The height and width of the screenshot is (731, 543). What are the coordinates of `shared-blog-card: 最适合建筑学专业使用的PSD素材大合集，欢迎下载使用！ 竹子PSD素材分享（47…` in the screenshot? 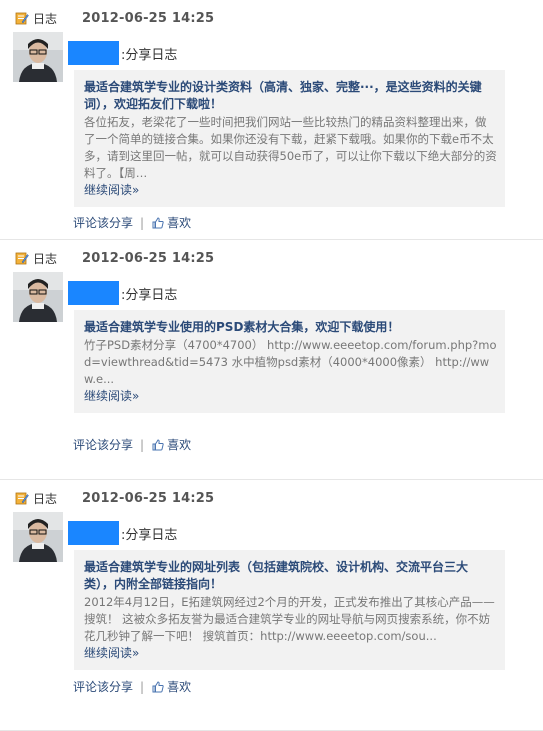 It's located at (289, 361).